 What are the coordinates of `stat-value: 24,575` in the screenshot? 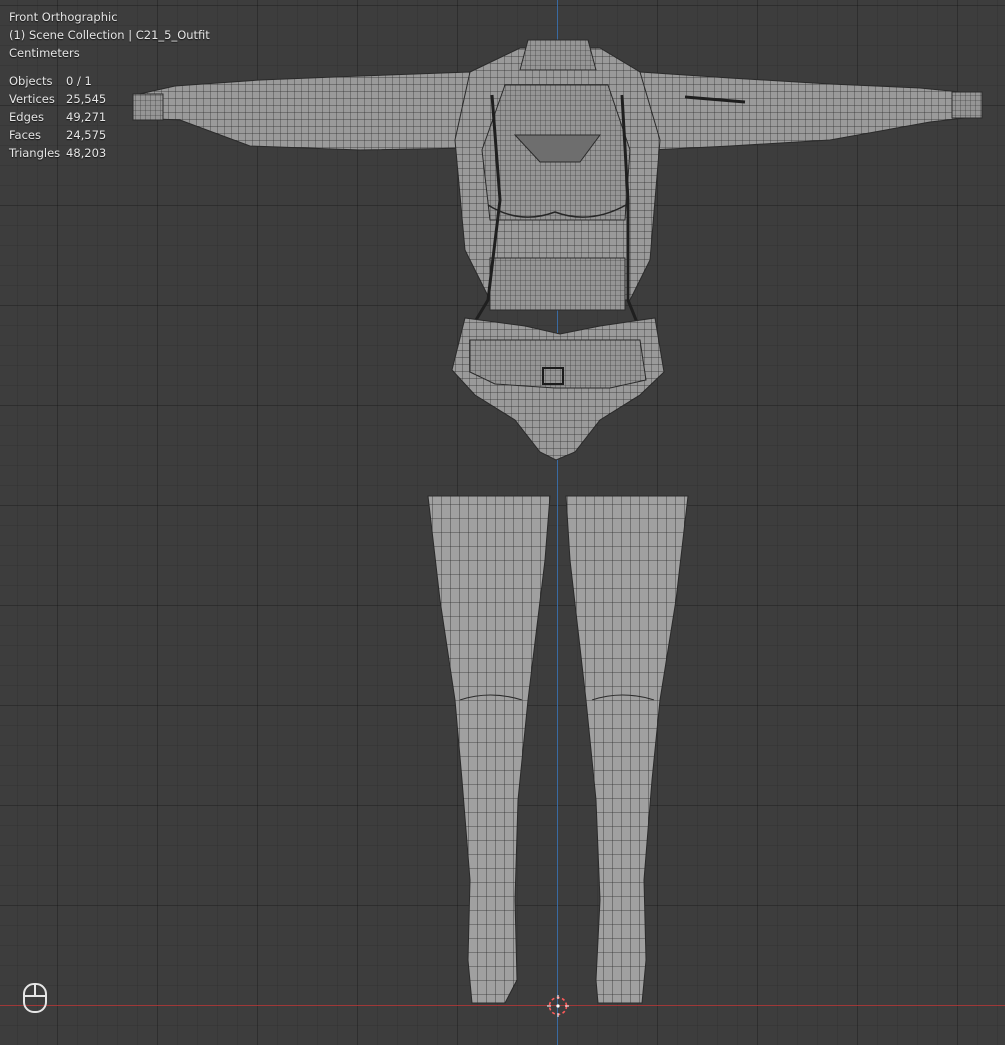 It's located at (86, 135).